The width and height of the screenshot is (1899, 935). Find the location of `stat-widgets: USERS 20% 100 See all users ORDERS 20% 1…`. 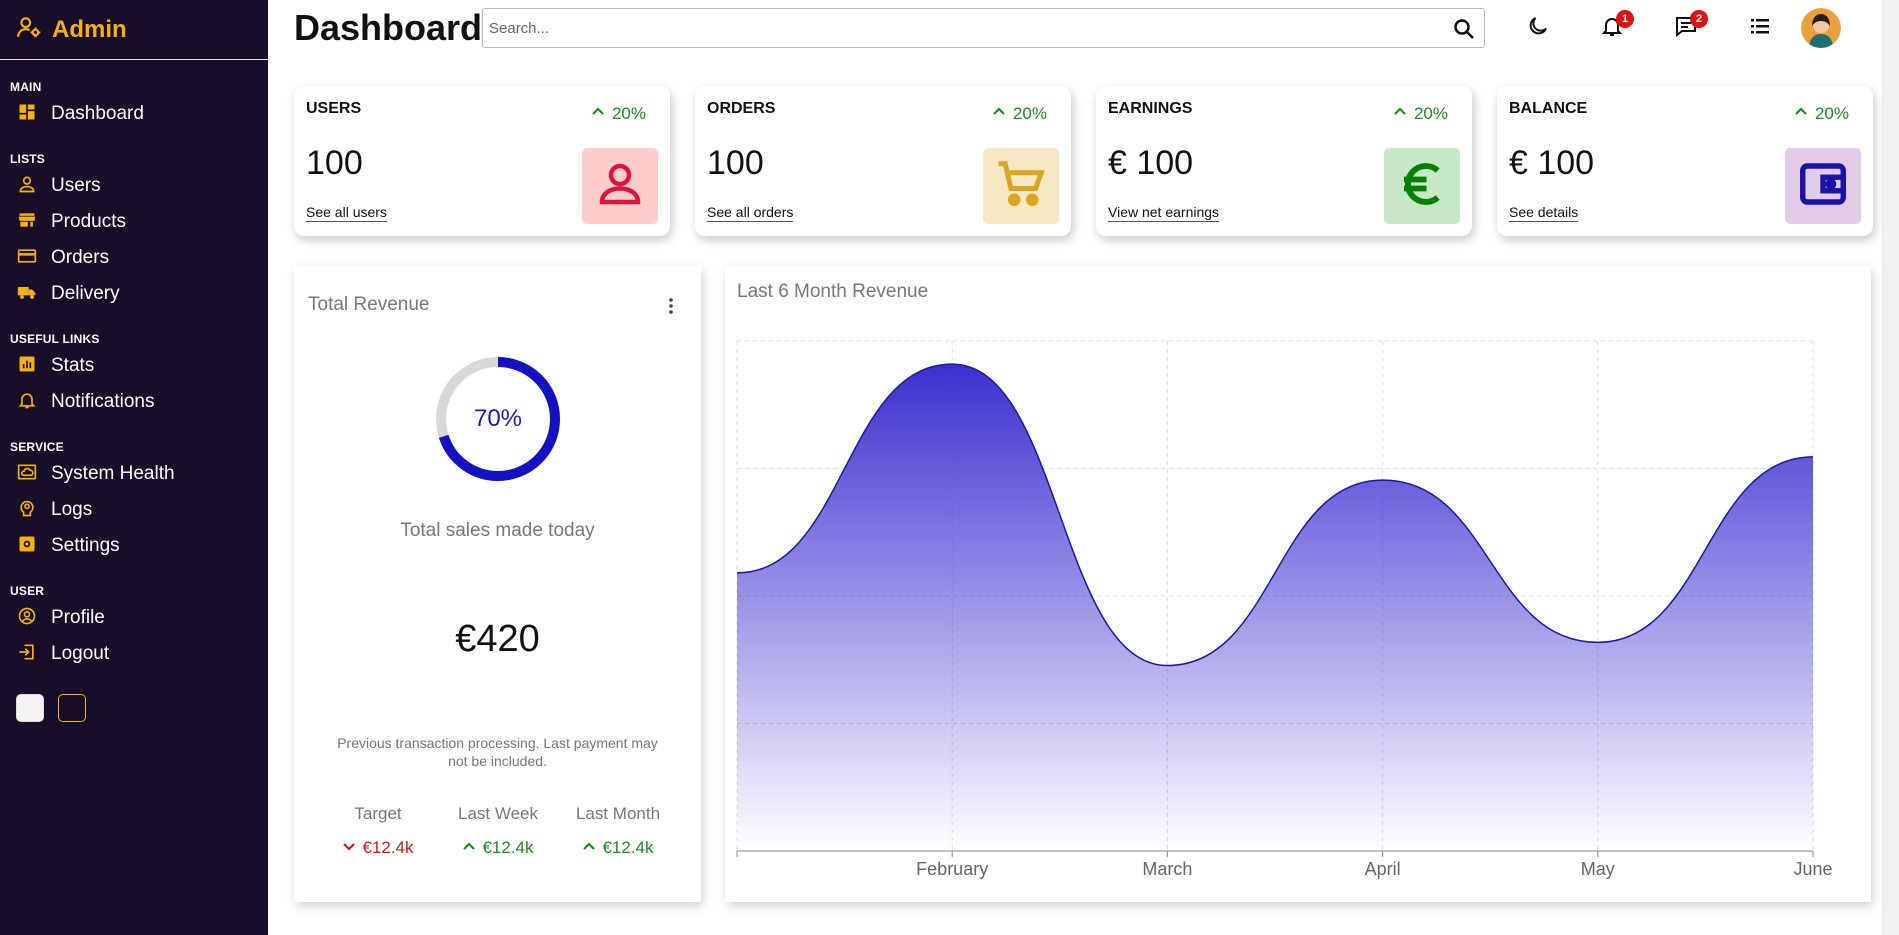

stat-widgets: USERS 20% 100 See all users ORDERS 20% 1… is located at coordinates (1083, 161).